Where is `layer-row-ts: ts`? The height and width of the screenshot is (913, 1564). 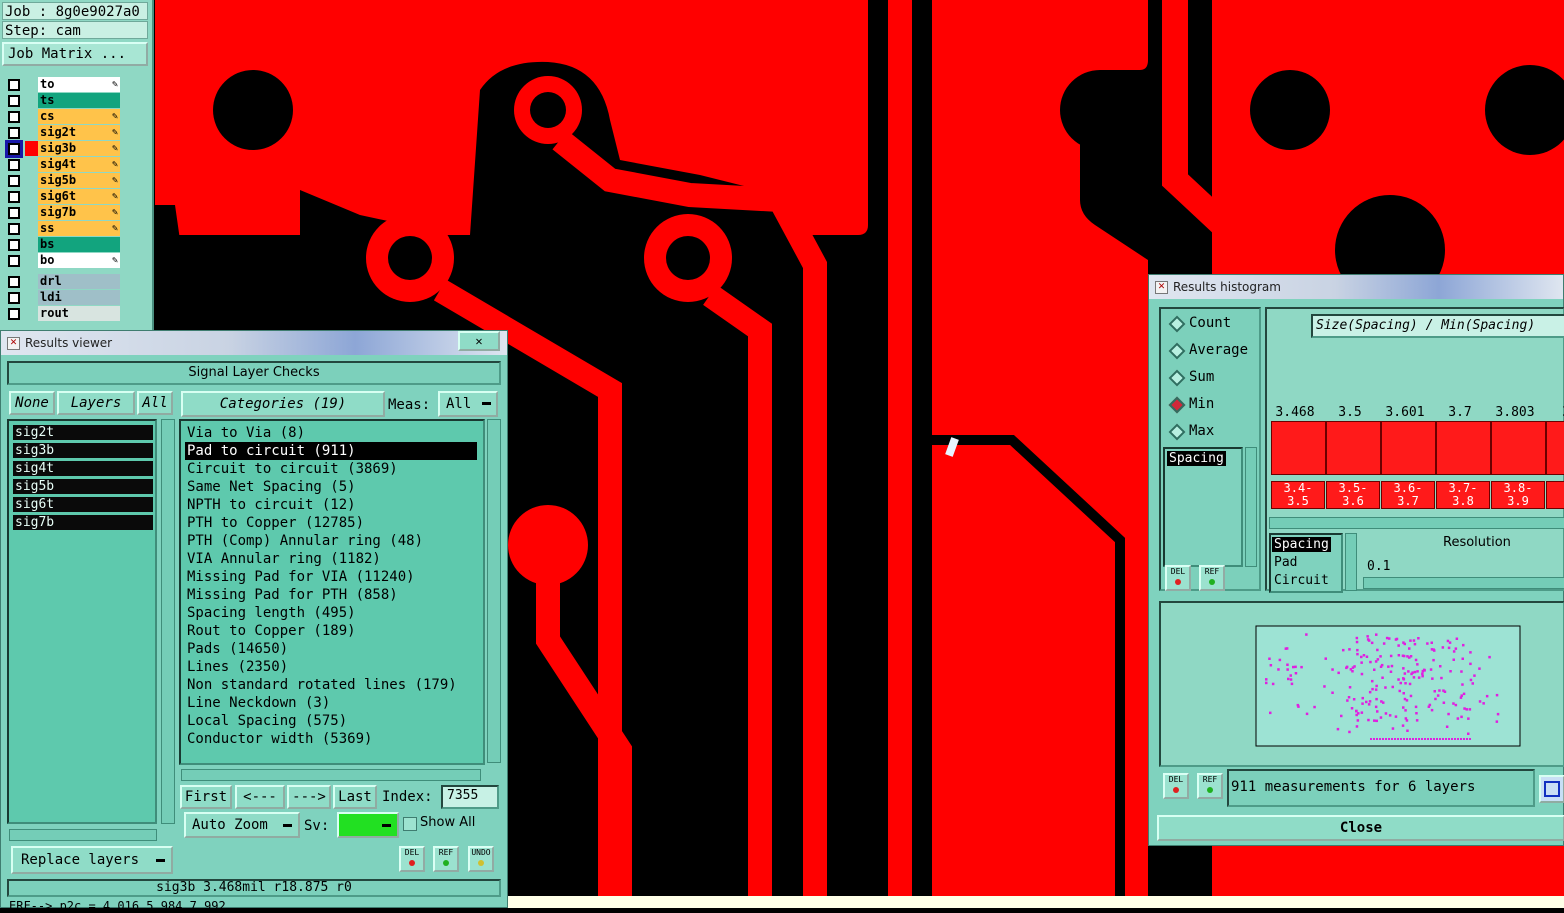
layer-row-ts: ts is located at coordinates (62, 100).